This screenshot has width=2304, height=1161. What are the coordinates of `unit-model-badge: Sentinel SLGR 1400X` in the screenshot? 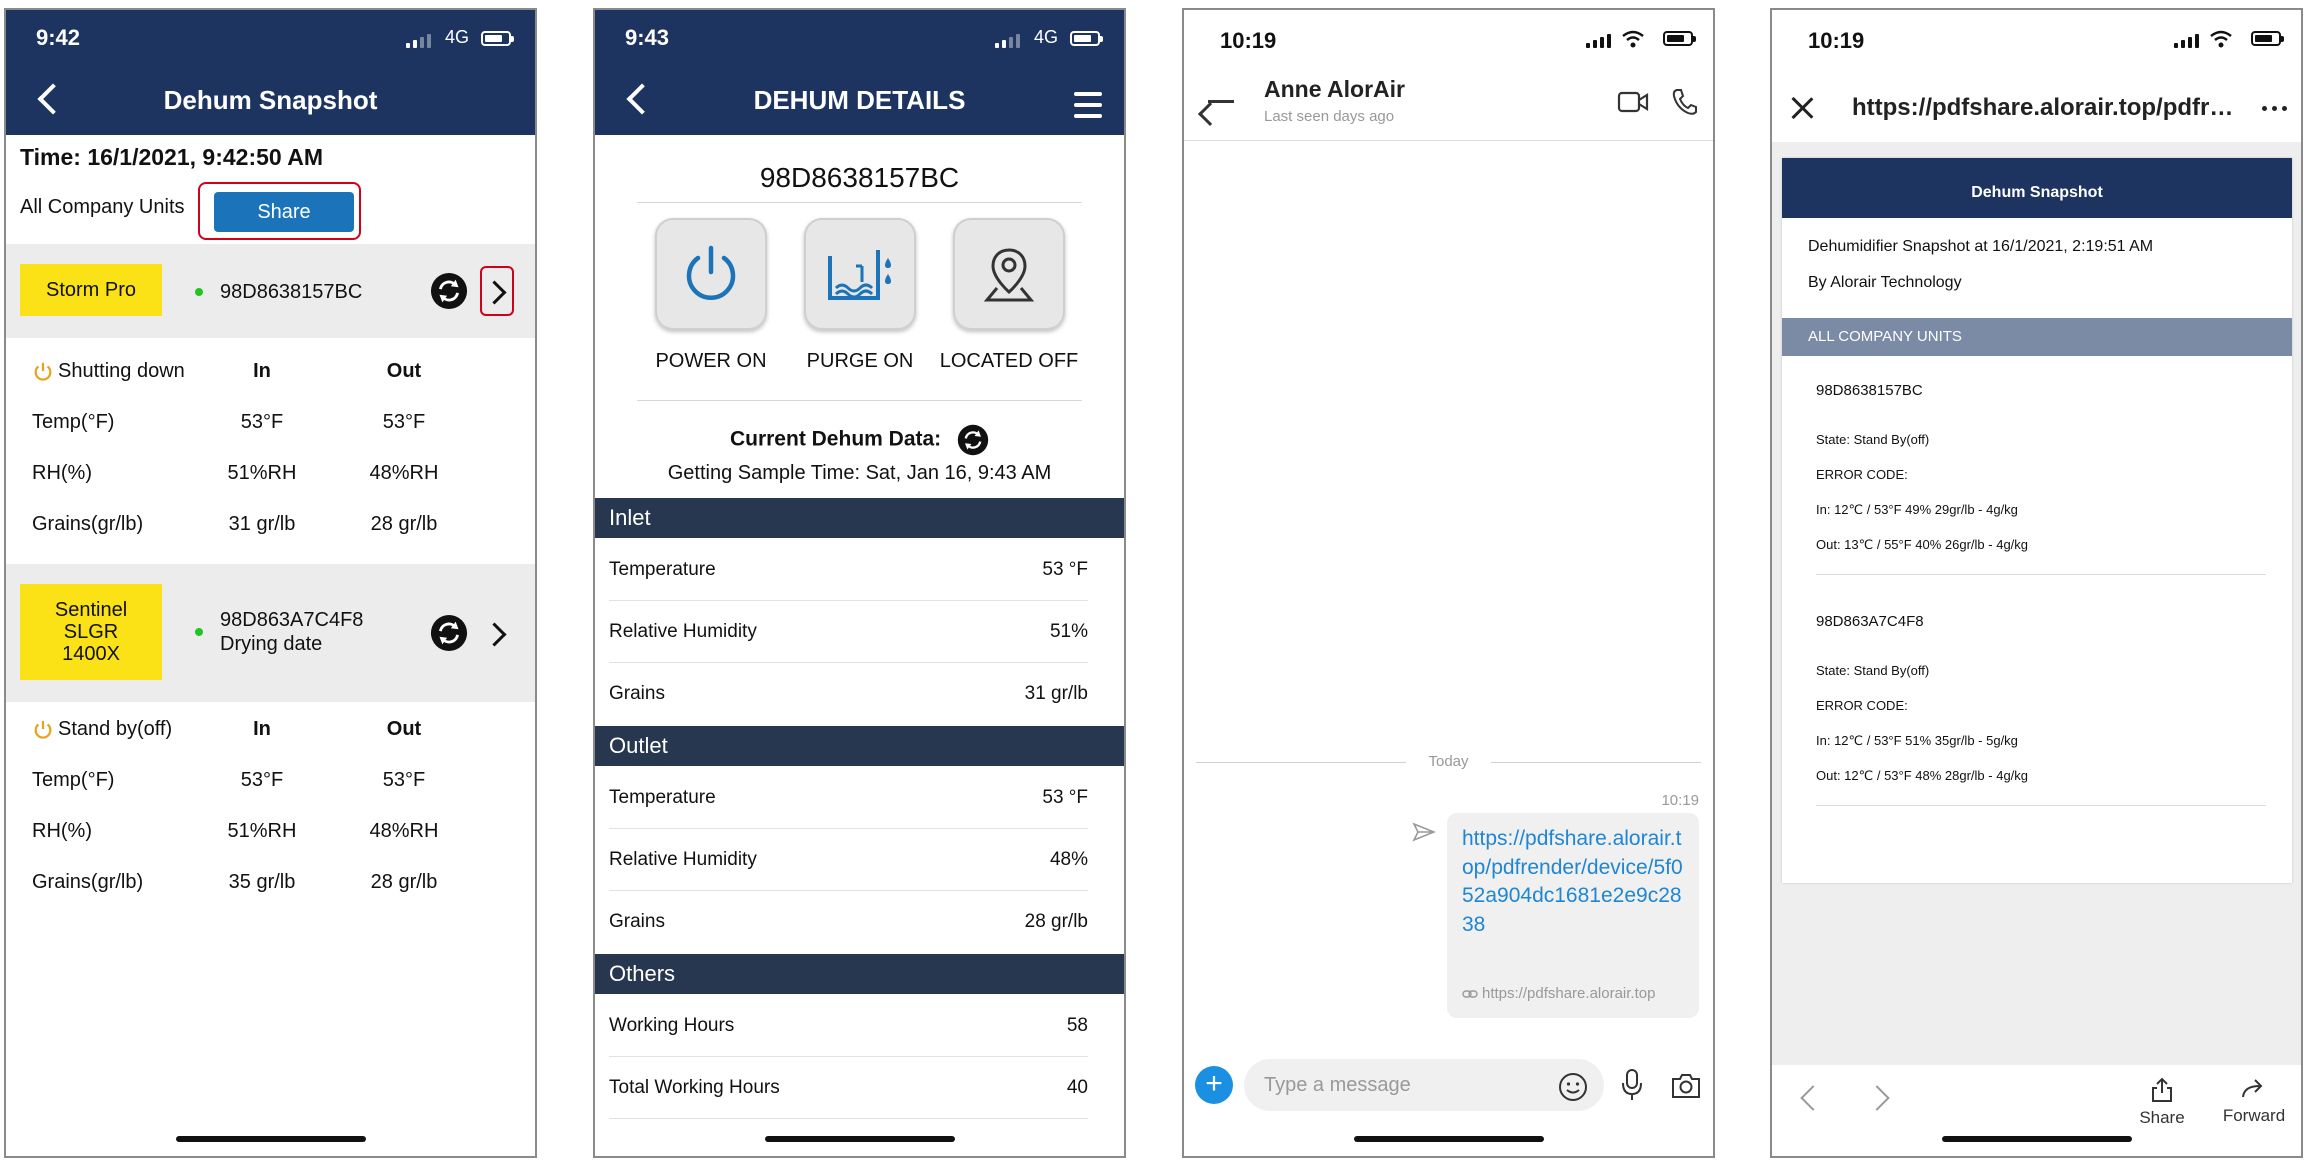 It's located at (91, 632).